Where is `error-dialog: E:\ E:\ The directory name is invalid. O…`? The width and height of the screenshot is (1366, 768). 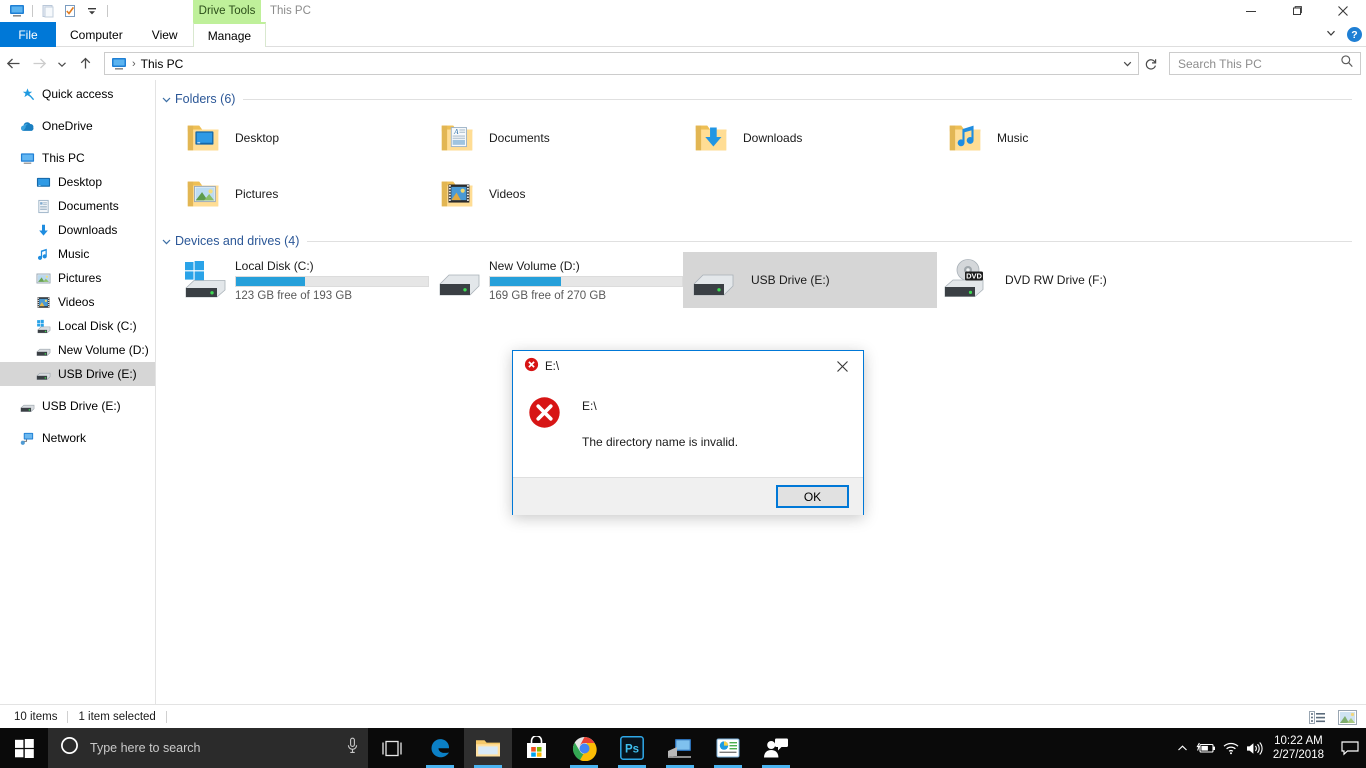 error-dialog: E:\ E:\ The directory name is invalid. O… is located at coordinates (688, 432).